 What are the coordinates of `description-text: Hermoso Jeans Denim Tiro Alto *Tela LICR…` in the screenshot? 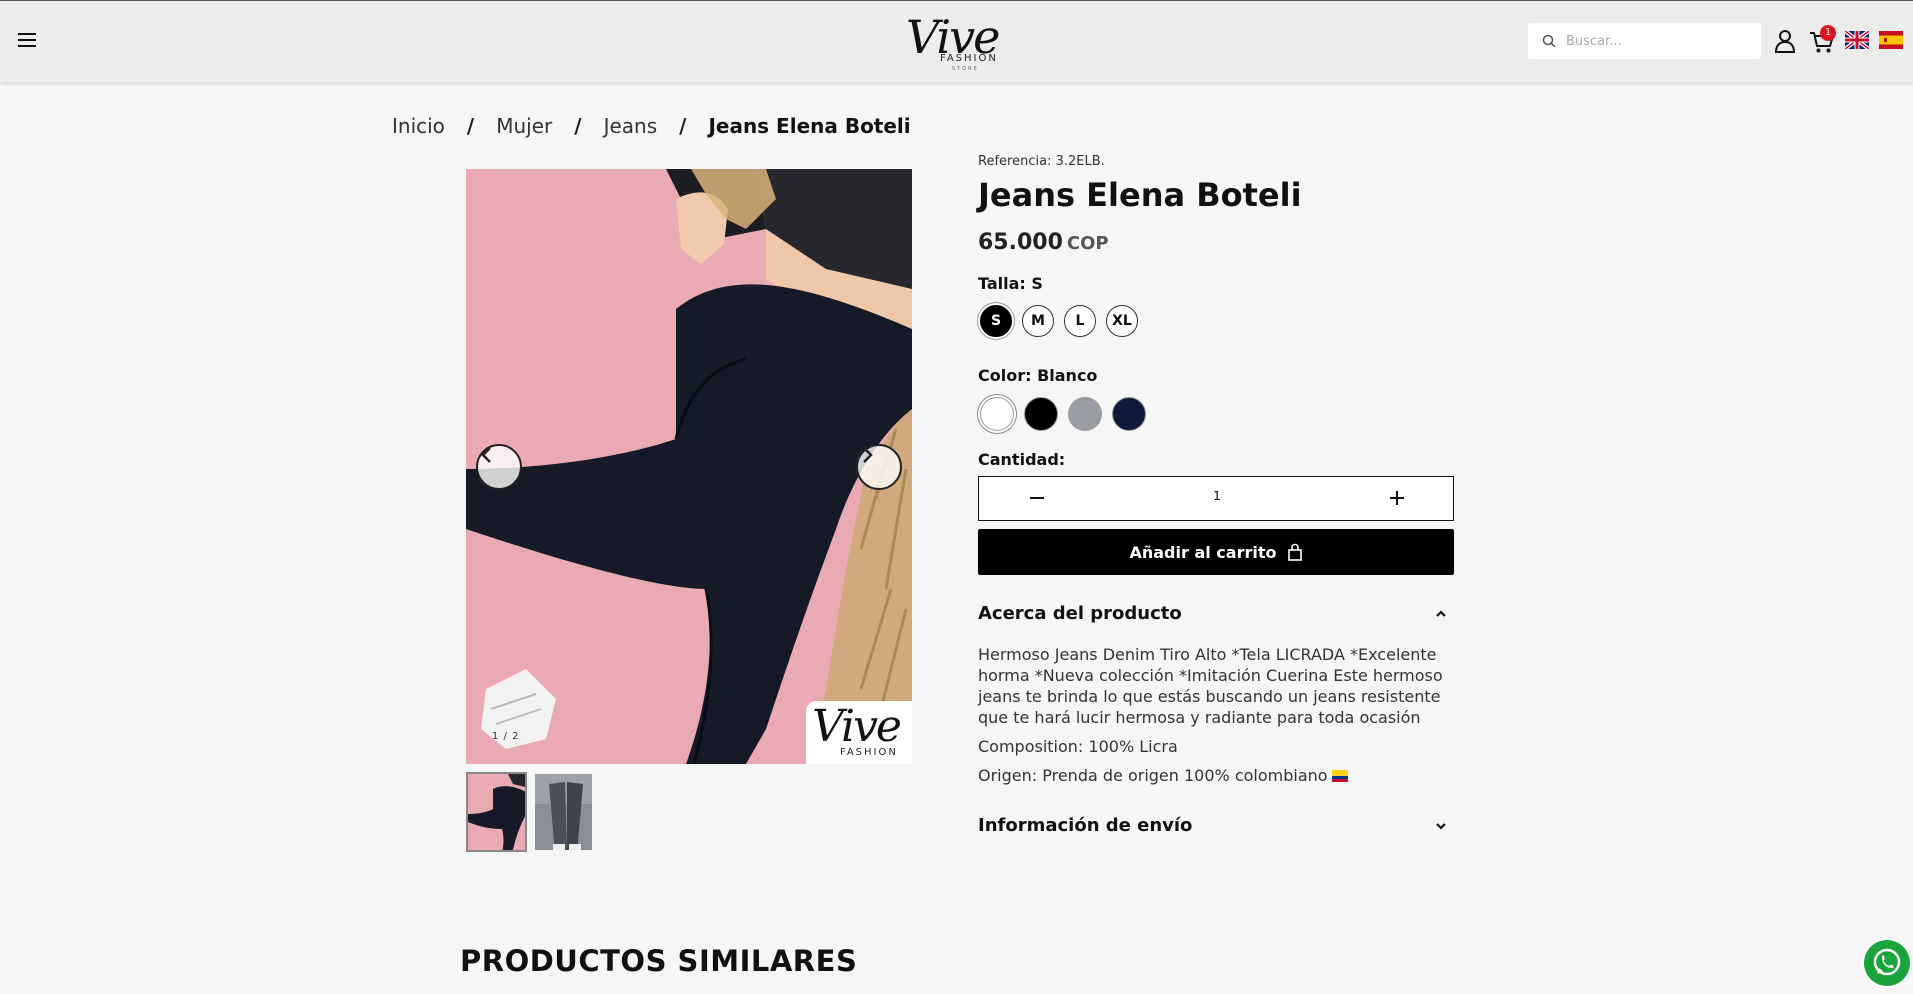 It's located at (1210, 686).